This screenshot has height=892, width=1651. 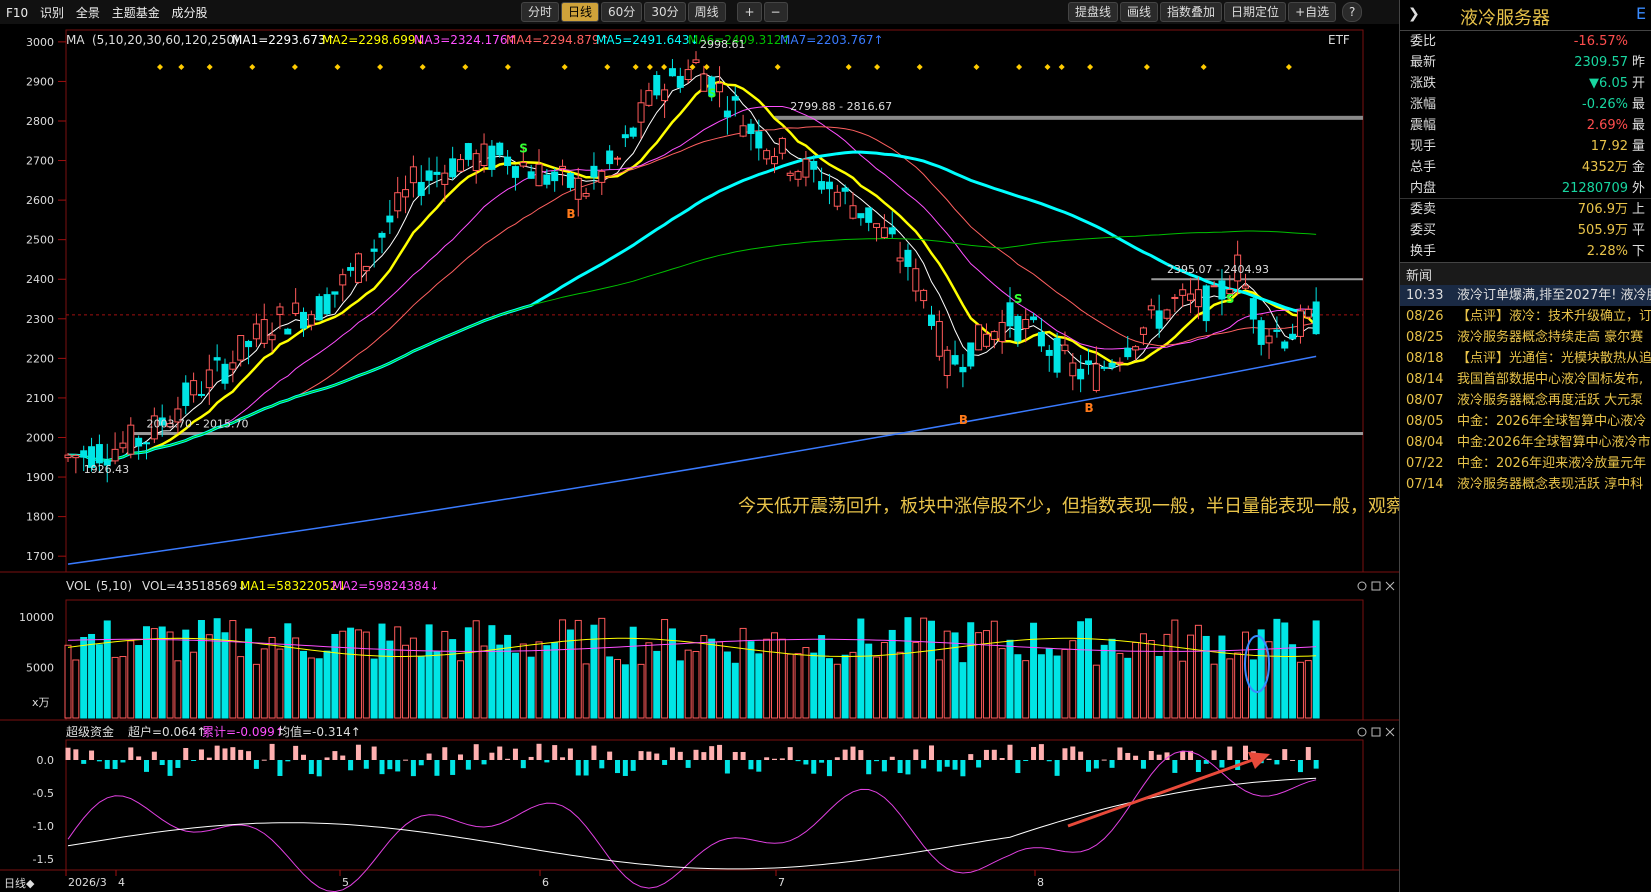 What do you see at coordinates (706, 12) in the screenshot?
I see `tab-weekly: 周线` at bounding box center [706, 12].